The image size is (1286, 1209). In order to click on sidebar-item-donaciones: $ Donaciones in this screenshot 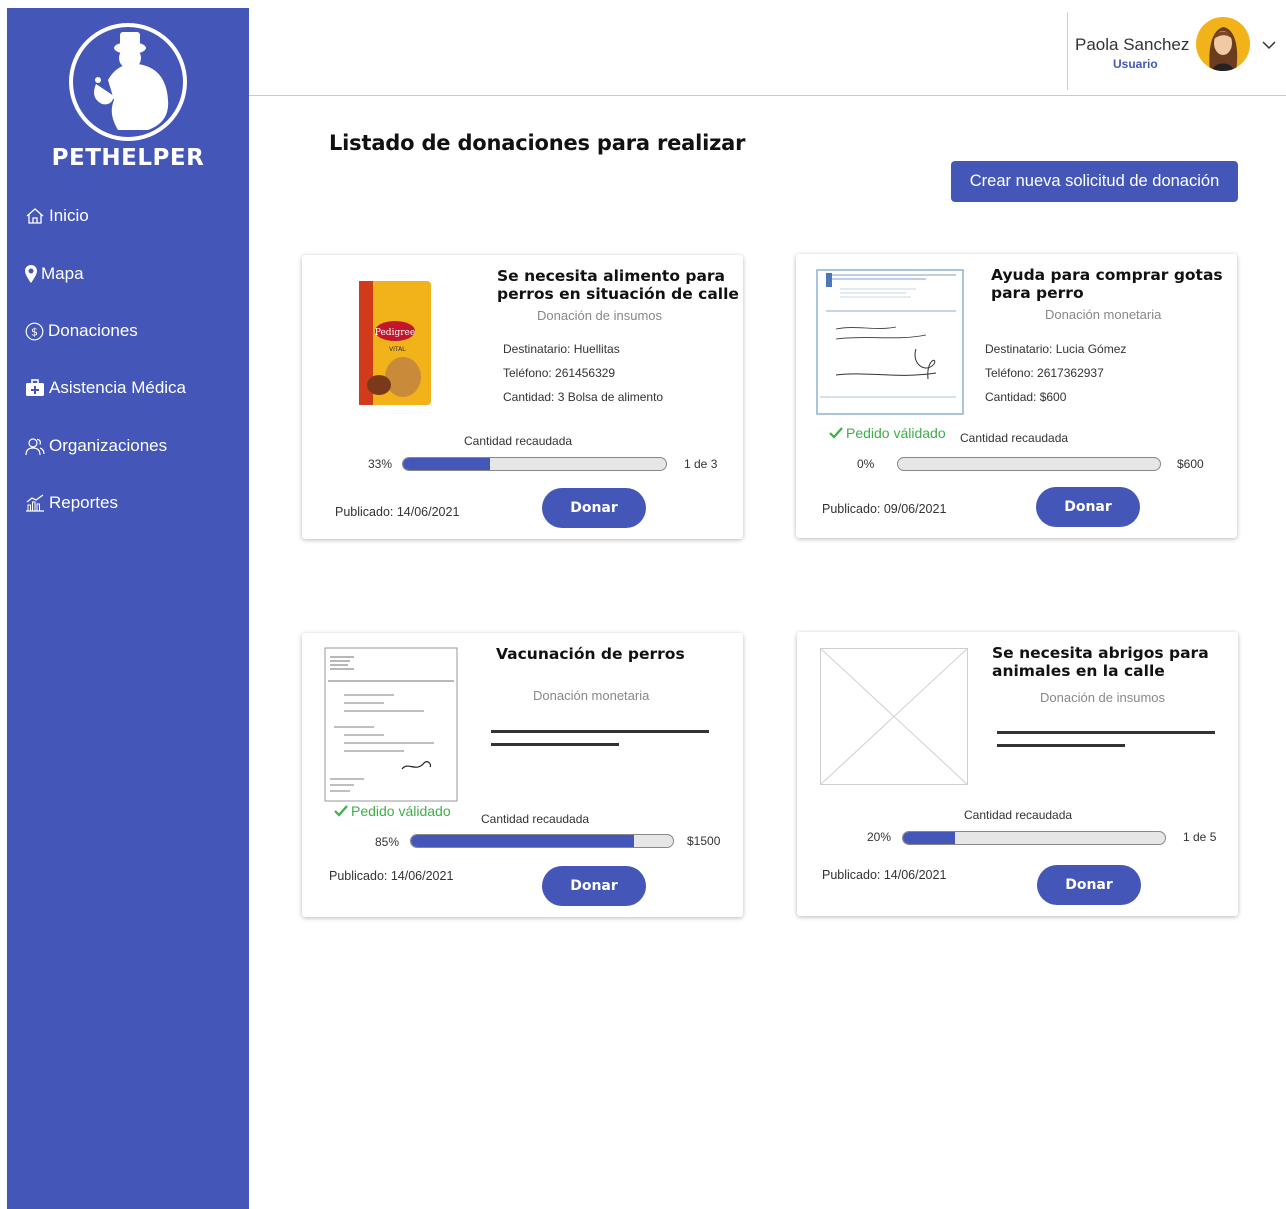, I will do `click(81, 331)`.